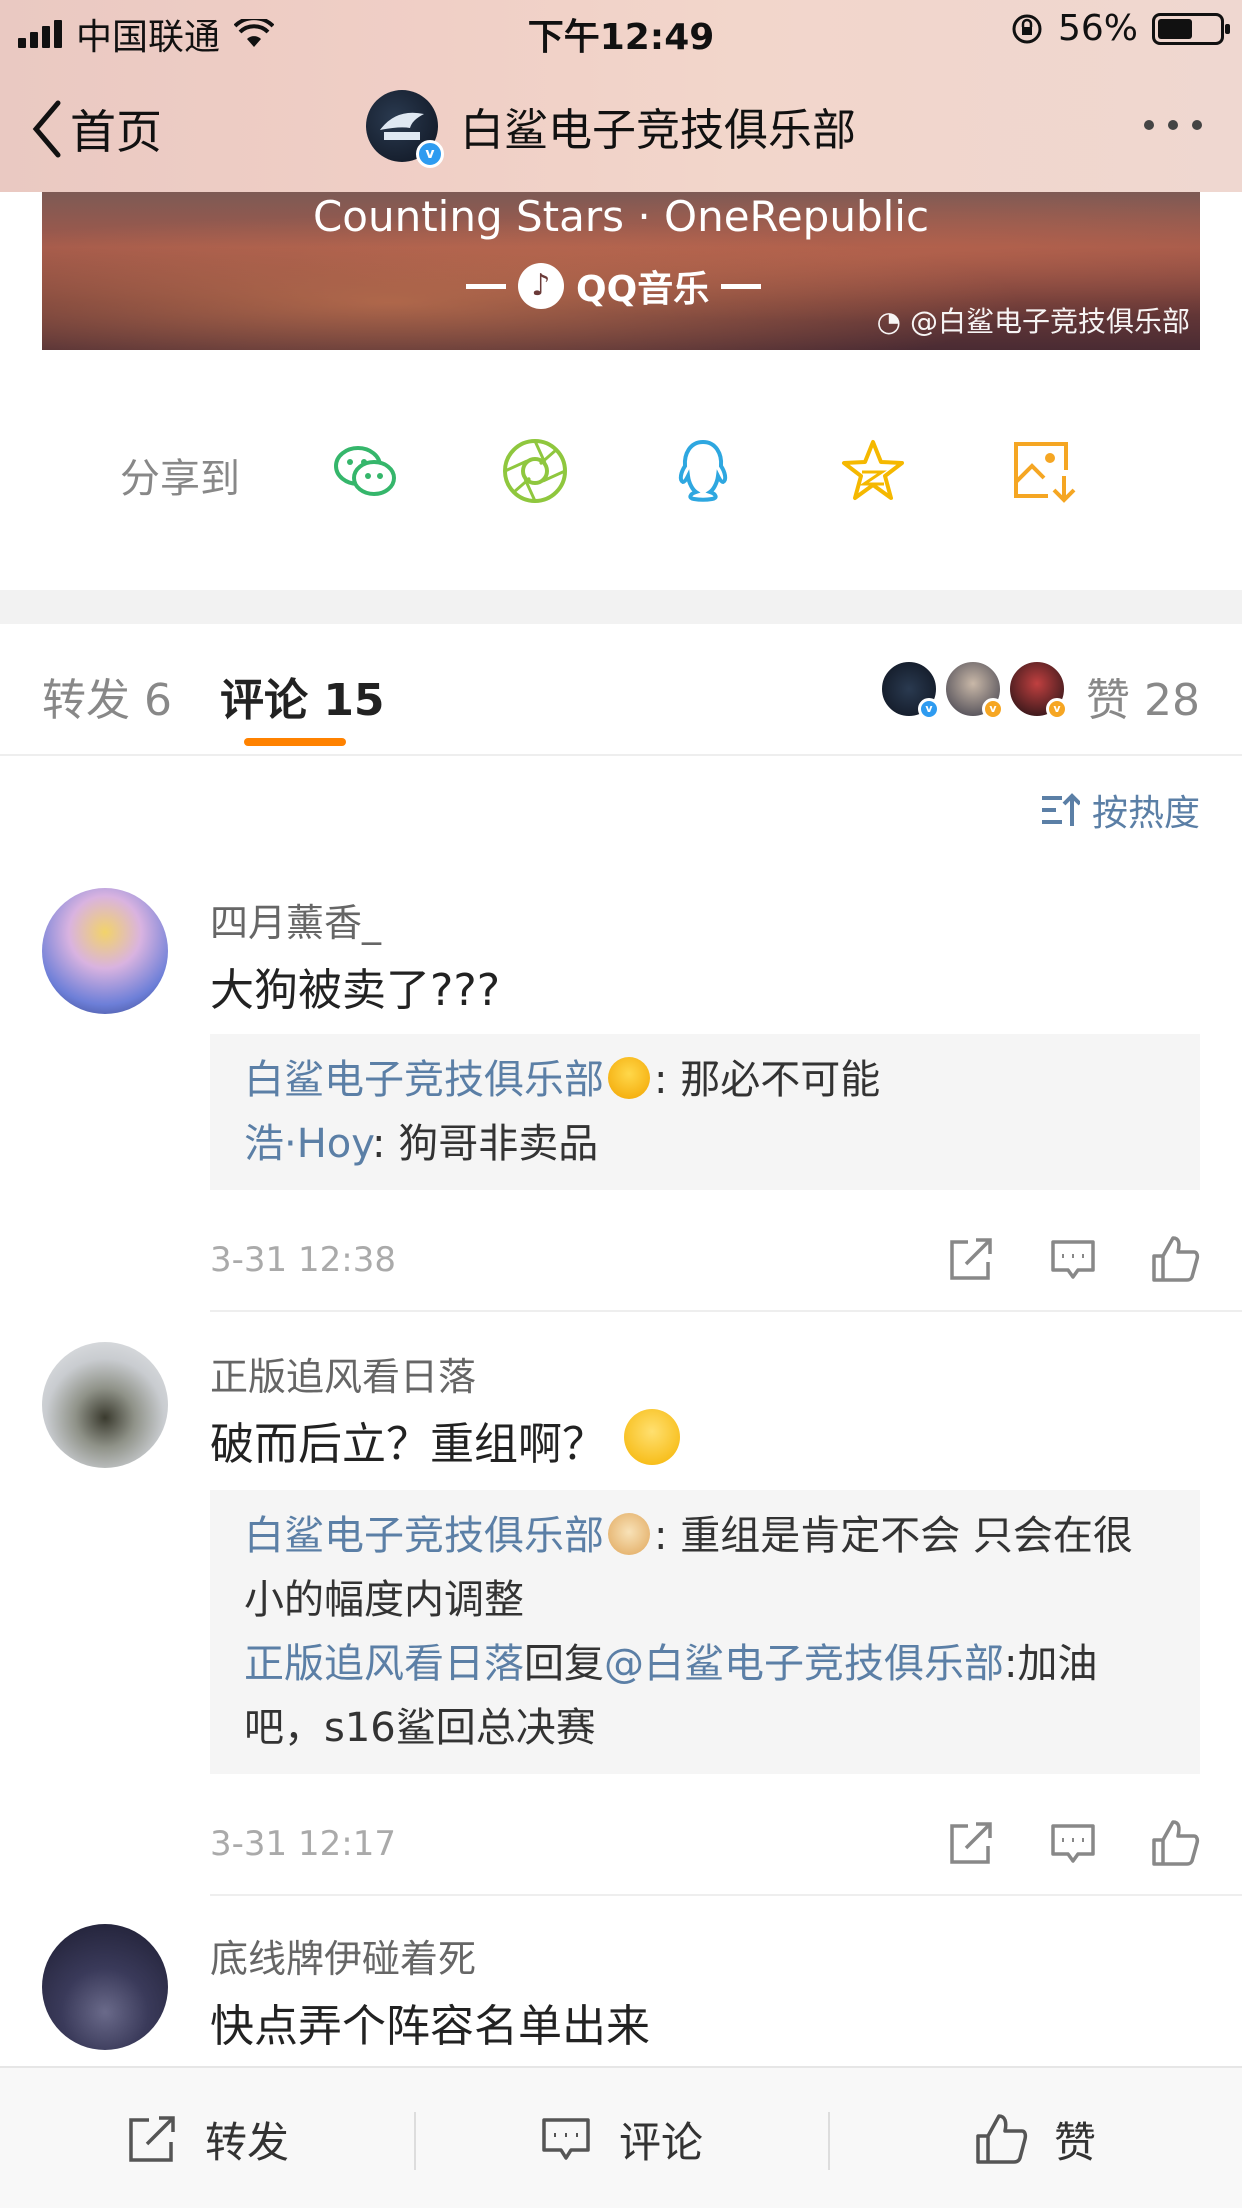  Describe the element at coordinates (705, 1144) in the screenshot. I see `reply-item: 浩·Hoy: 狗哥非卖品` at that location.